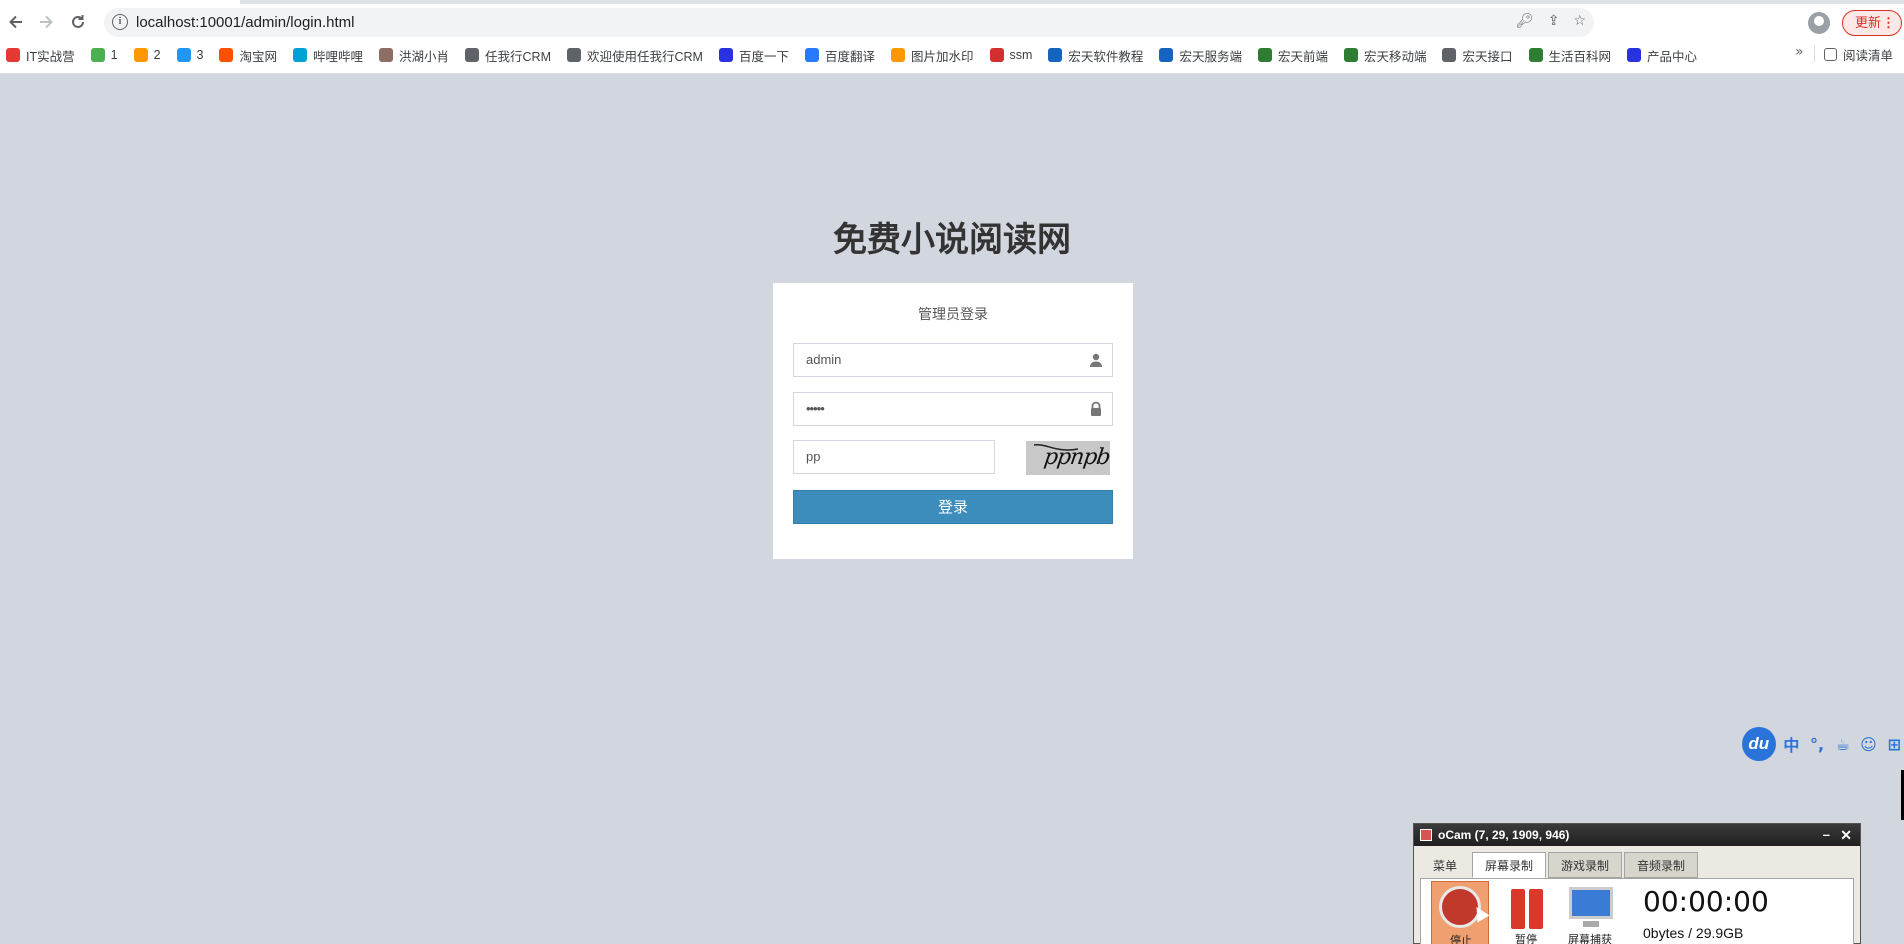 The image size is (1904, 944). Describe the element at coordinates (953, 409) in the screenshot. I see `password-input: •••••` at that location.